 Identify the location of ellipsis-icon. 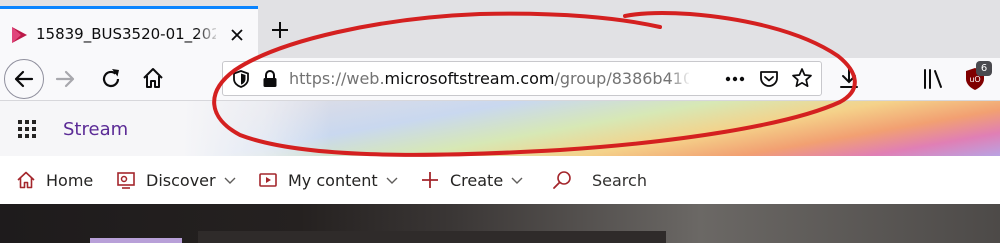
(735, 79).